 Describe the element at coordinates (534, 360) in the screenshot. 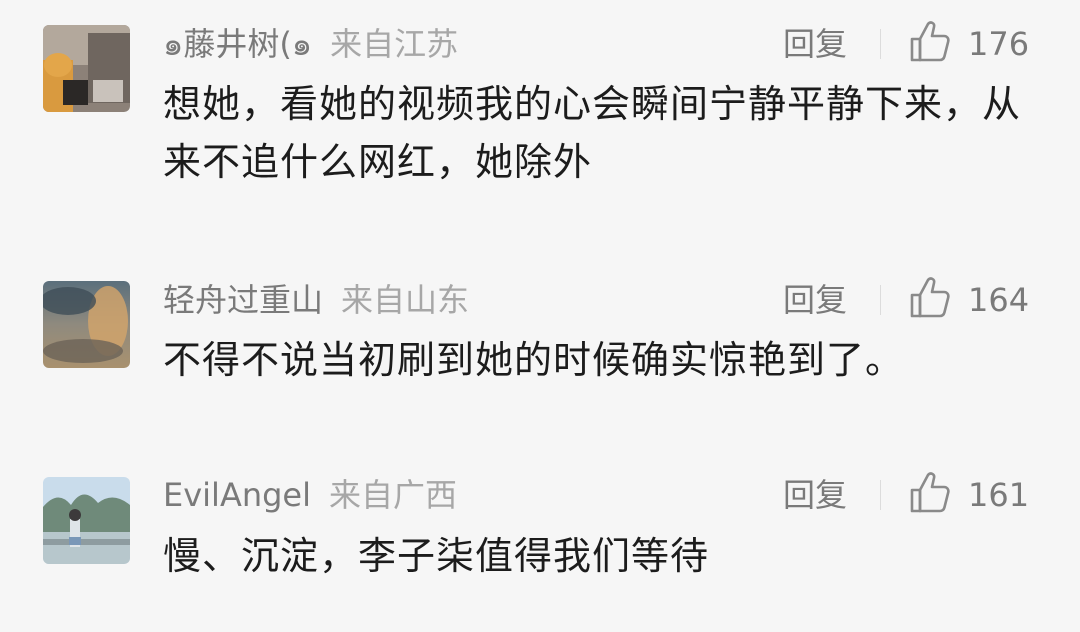

I see `comment-text: 不得不说当初刷到她的时候确实惊艳到了。` at that location.